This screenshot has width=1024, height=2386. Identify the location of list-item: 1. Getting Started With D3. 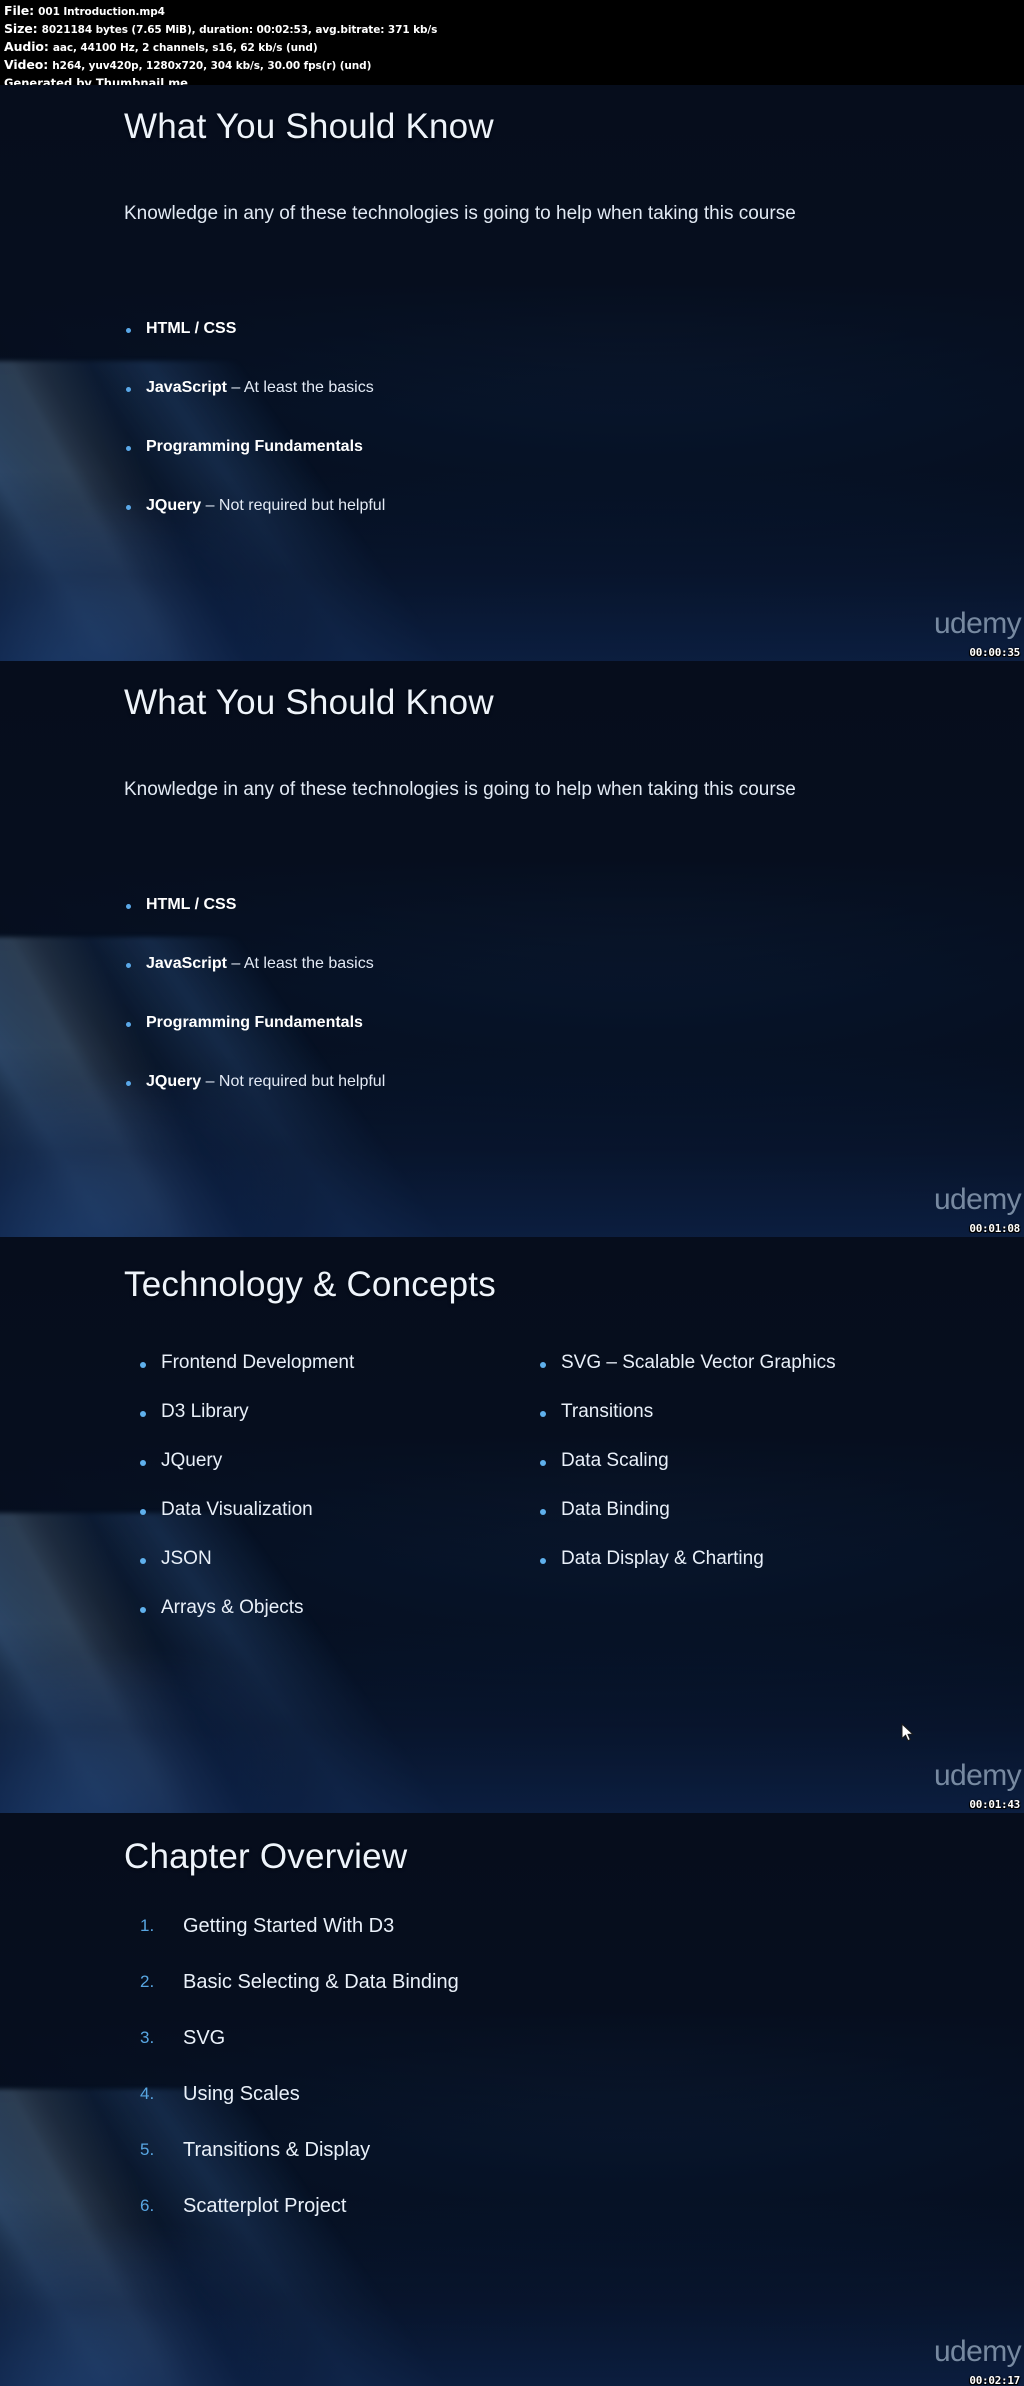
(299, 1926).